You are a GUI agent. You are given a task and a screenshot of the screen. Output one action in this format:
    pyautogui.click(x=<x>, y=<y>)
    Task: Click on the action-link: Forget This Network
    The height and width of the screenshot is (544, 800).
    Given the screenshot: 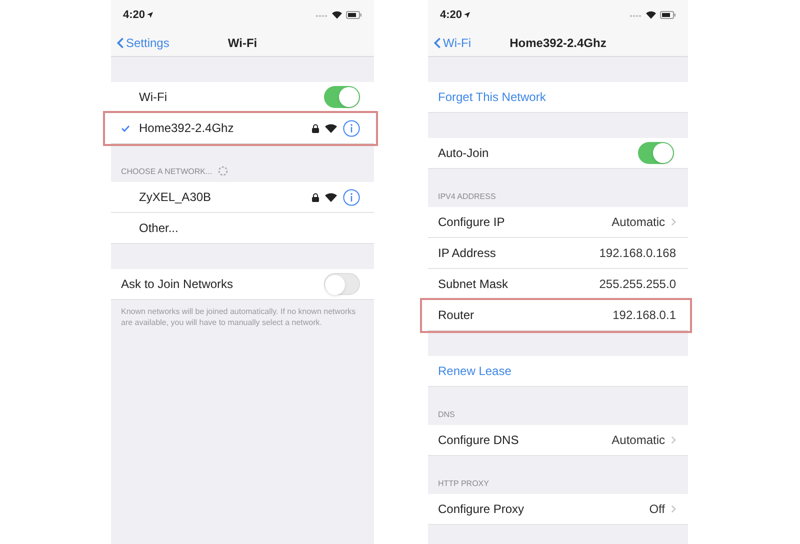 What is the action you would take?
    pyautogui.click(x=492, y=97)
    